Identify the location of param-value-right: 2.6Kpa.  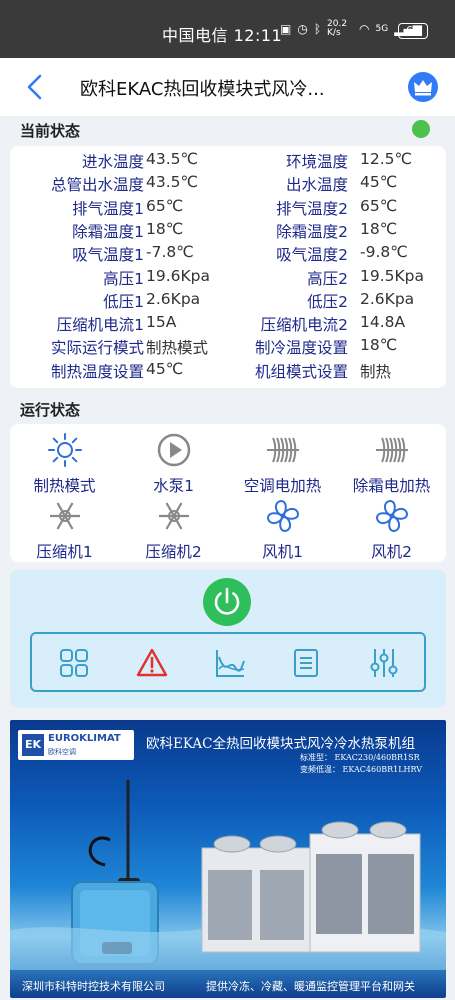
(387, 298).